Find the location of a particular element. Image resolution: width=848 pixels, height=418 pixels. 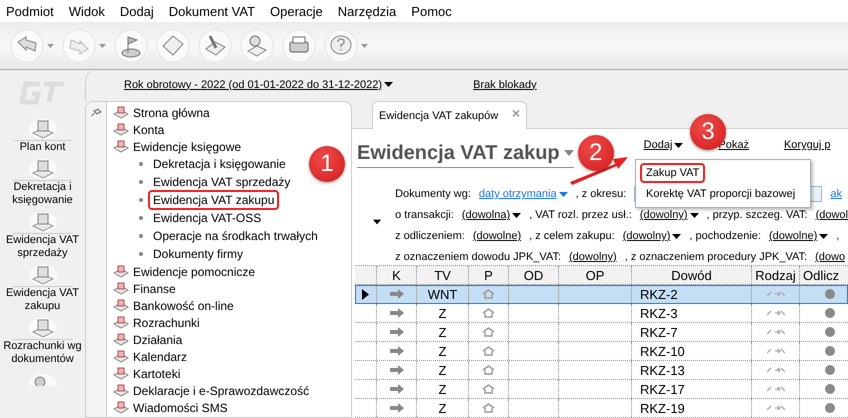

filter-link: (dowol is located at coordinates (832, 215).